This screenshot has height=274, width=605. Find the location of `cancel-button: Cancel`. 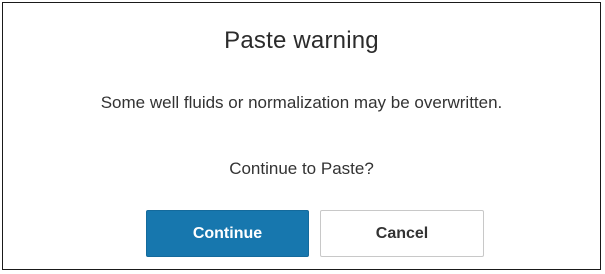

cancel-button: Cancel is located at coordinates (402, 233).